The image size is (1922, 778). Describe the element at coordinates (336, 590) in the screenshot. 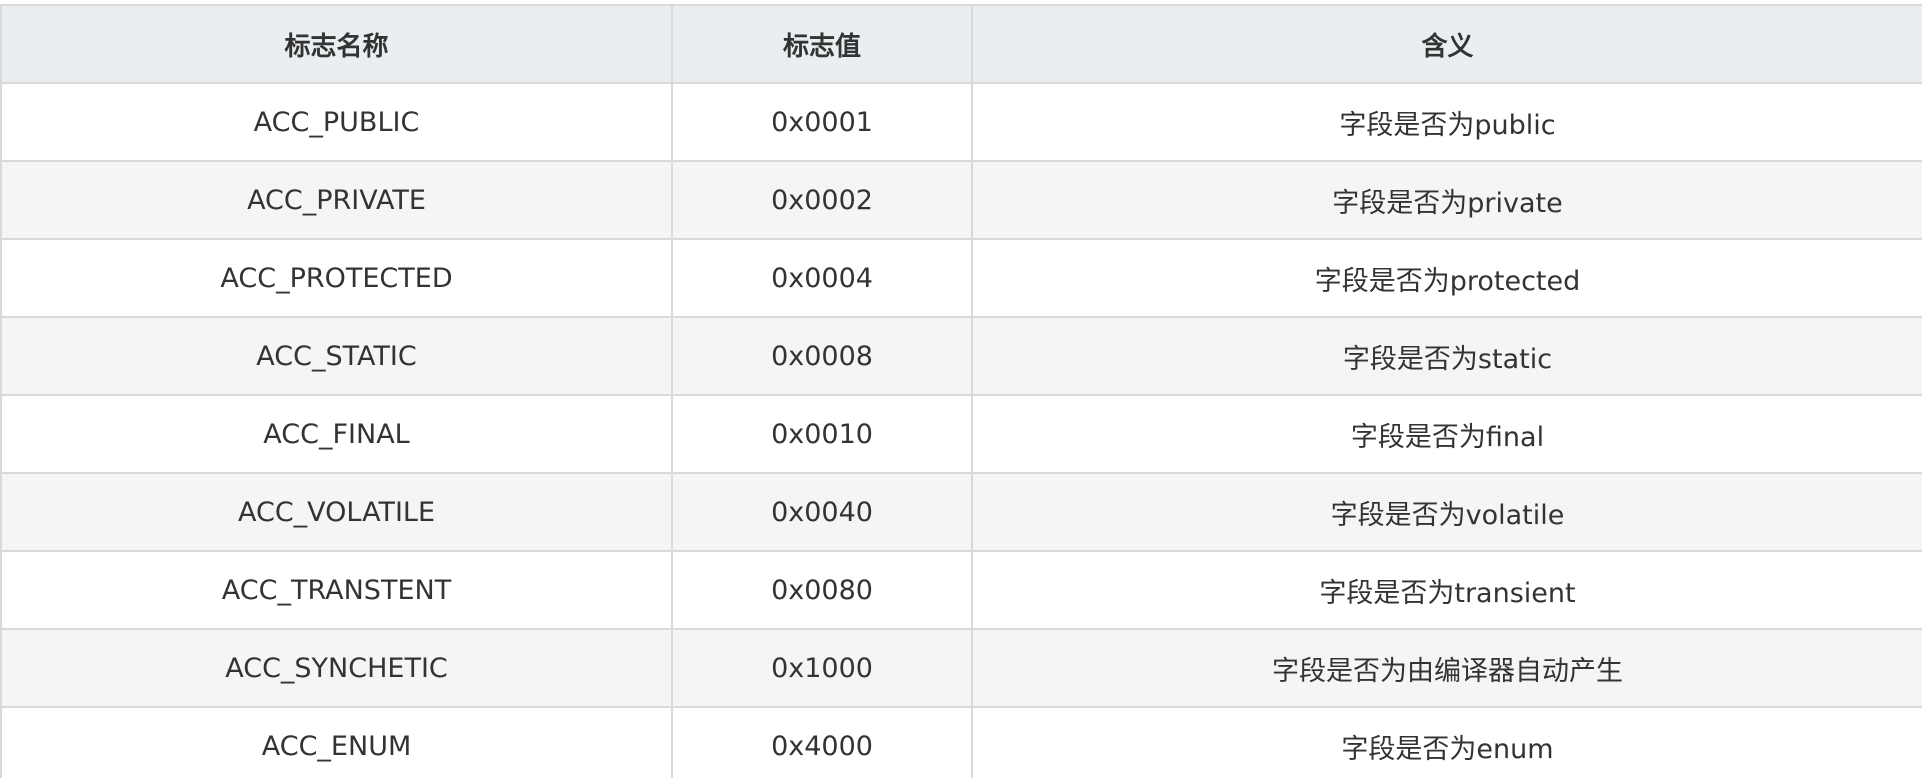

I see `flag-name-cell: ACC_TRANSTENT` at that location.